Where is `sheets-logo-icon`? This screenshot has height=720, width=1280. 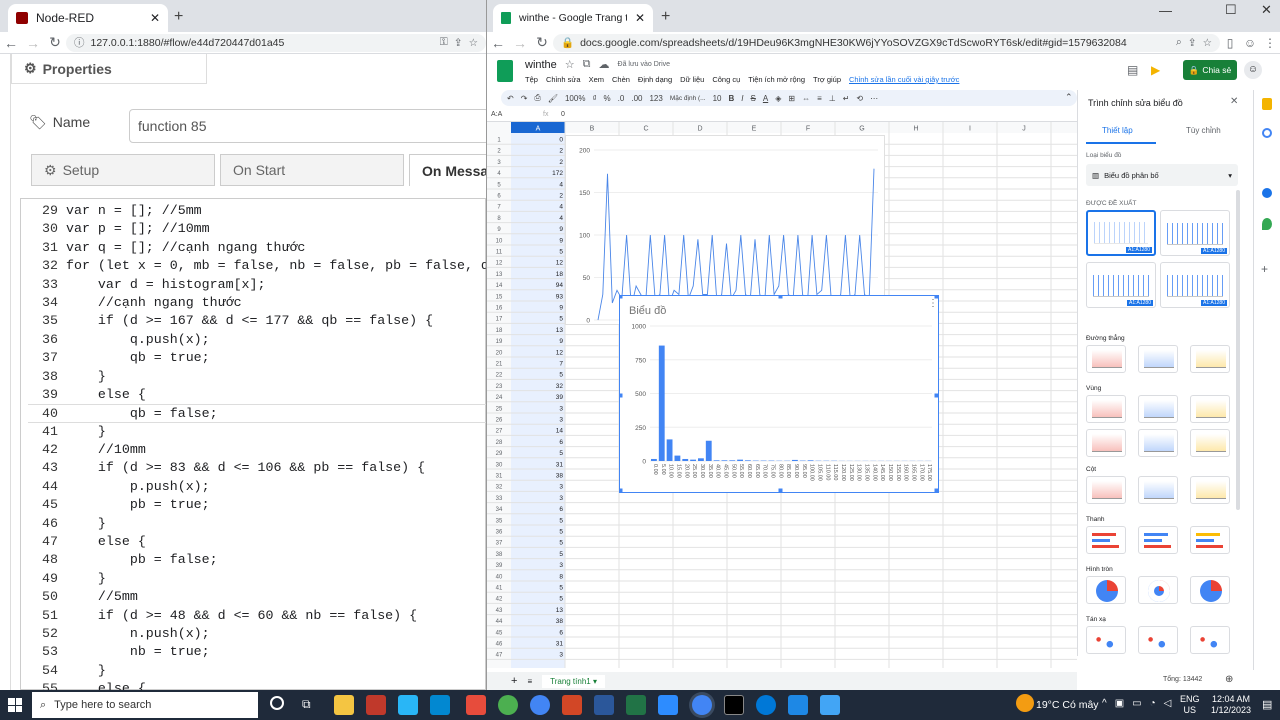 sheets-logo-icon is located at coordinates (505, 71).